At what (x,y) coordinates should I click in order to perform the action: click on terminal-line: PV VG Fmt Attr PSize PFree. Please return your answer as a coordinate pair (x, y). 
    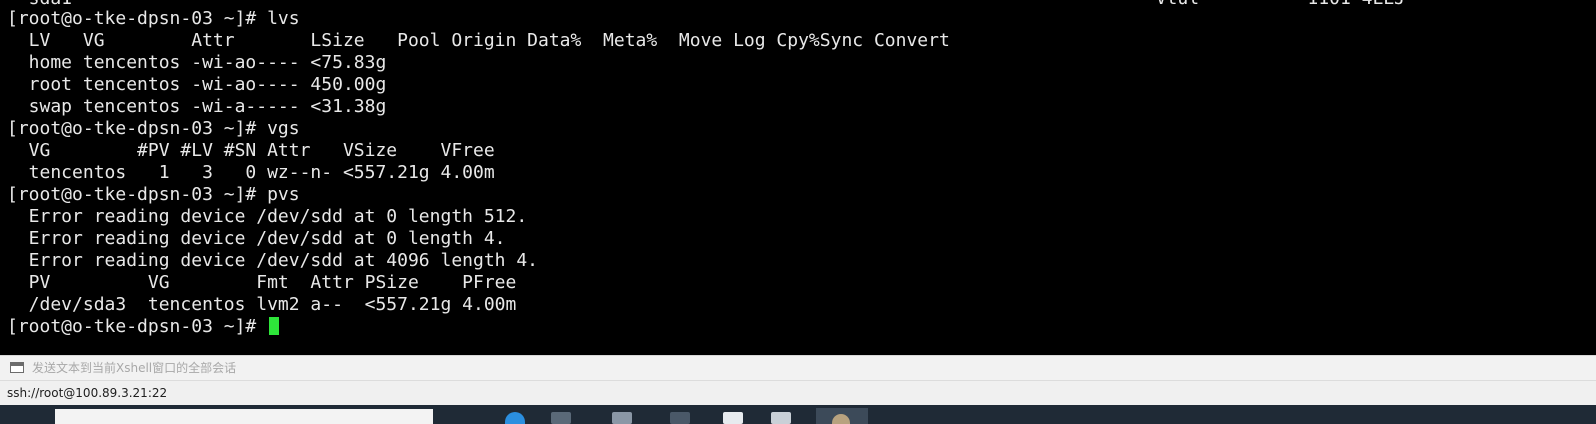
    Looking at the image, I should click on (262, 282).